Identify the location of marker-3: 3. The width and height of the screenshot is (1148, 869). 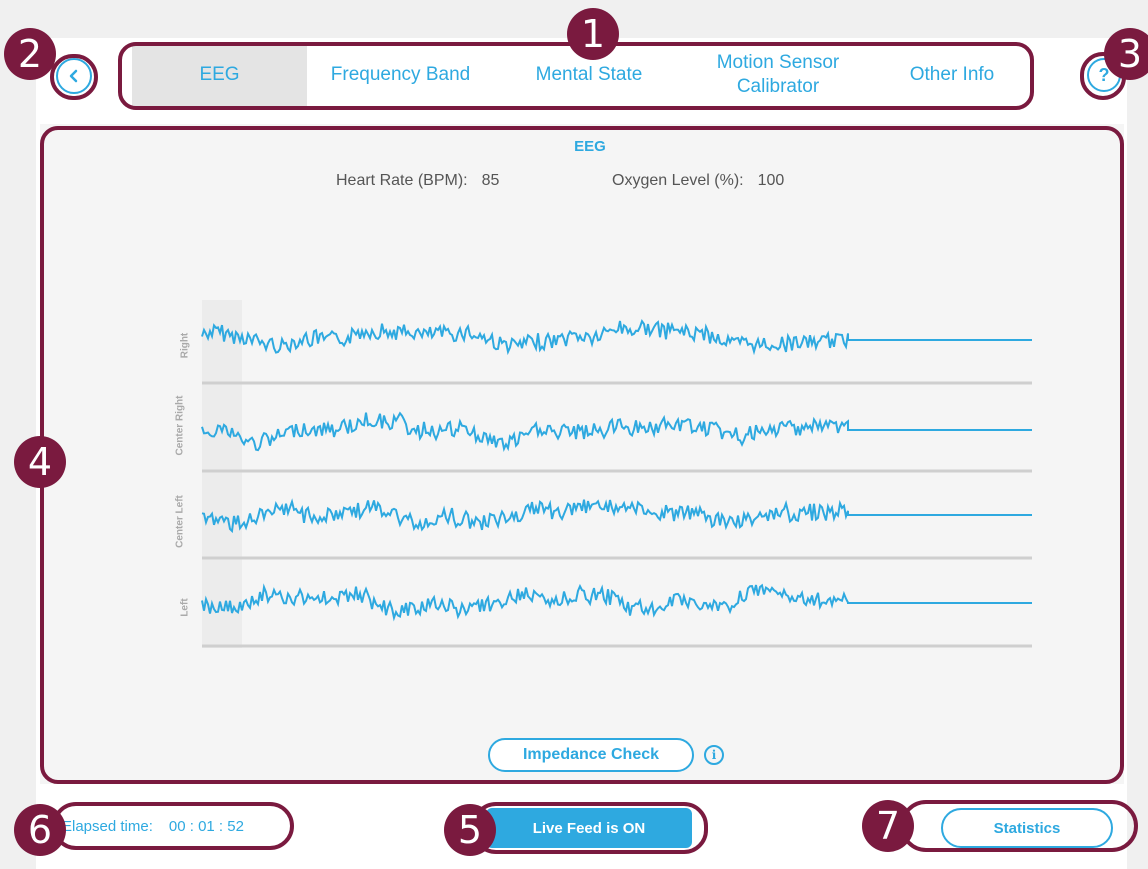
(1126, 54).